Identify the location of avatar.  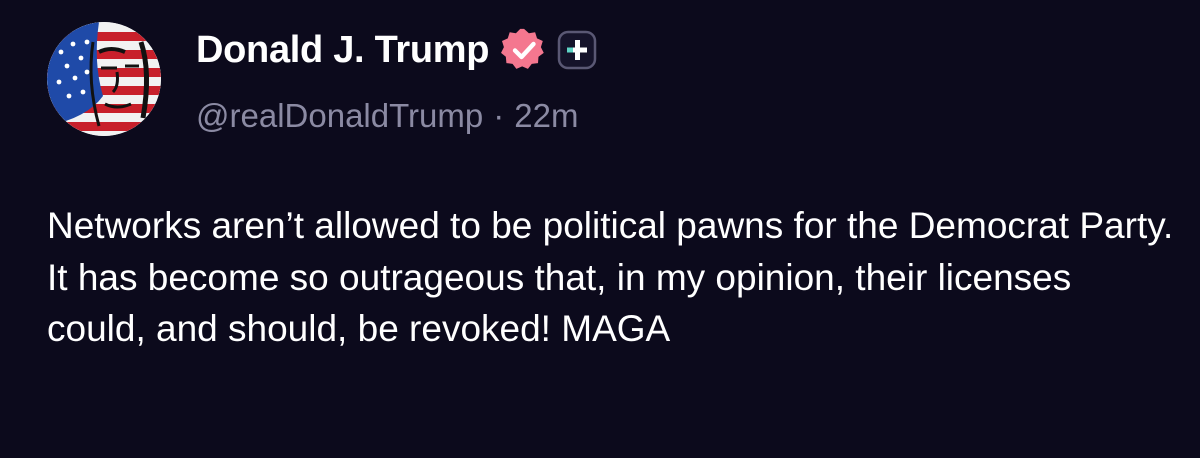
(104, 79).